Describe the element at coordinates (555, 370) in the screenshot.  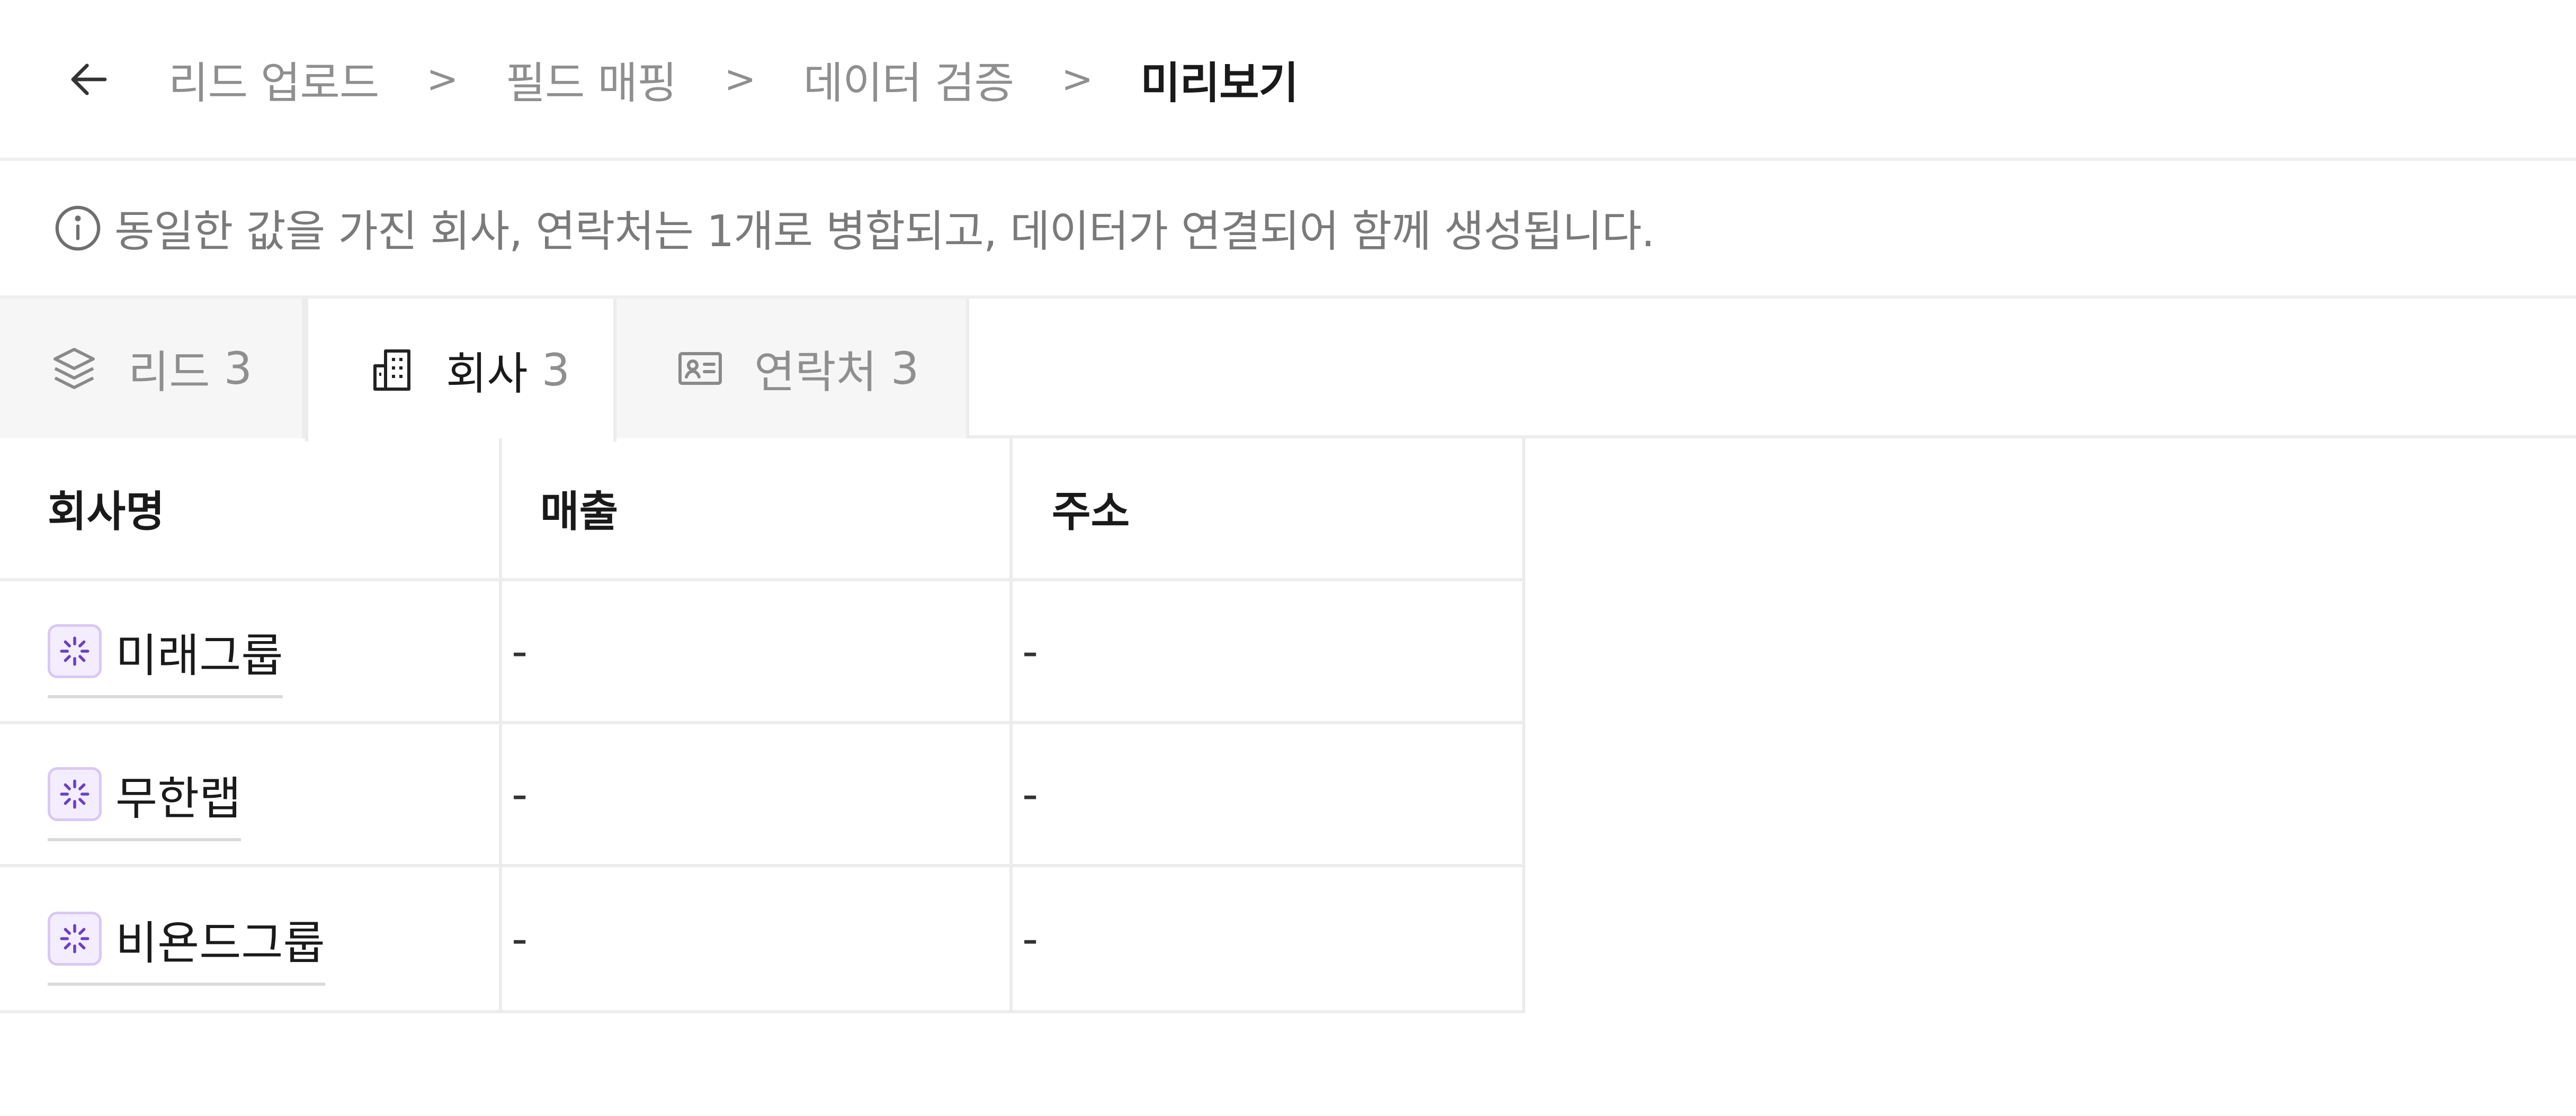
I see `tab-companies-count: 3` at that location.